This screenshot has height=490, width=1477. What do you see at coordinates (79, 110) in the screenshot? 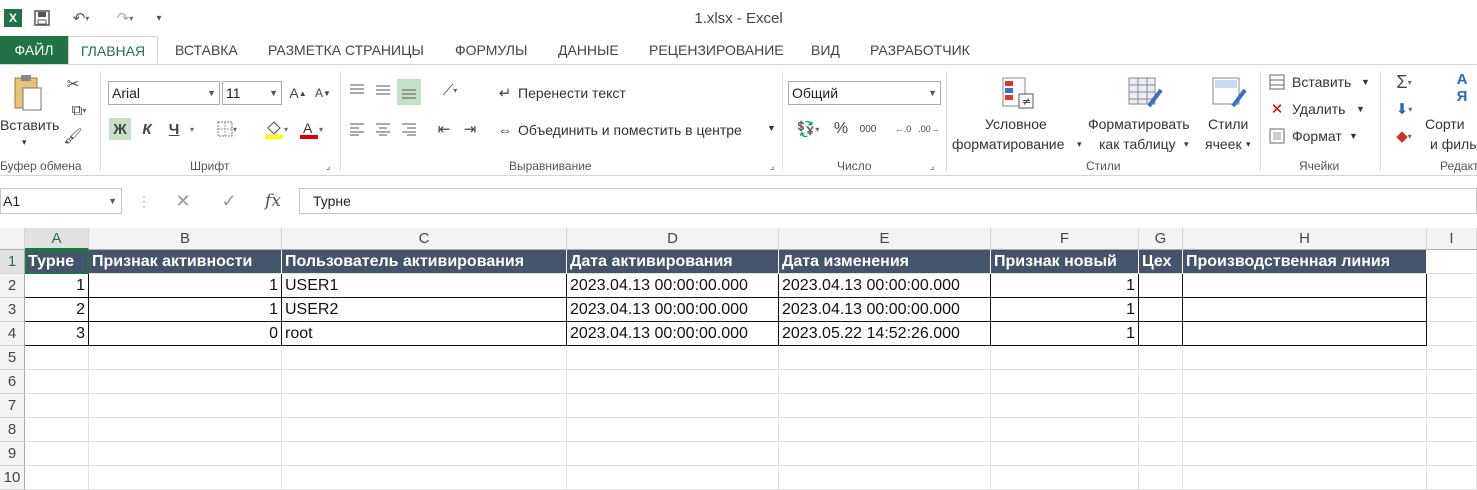
I see `copy-icon: ⧉ ▾` at bounding box center [79, 110].